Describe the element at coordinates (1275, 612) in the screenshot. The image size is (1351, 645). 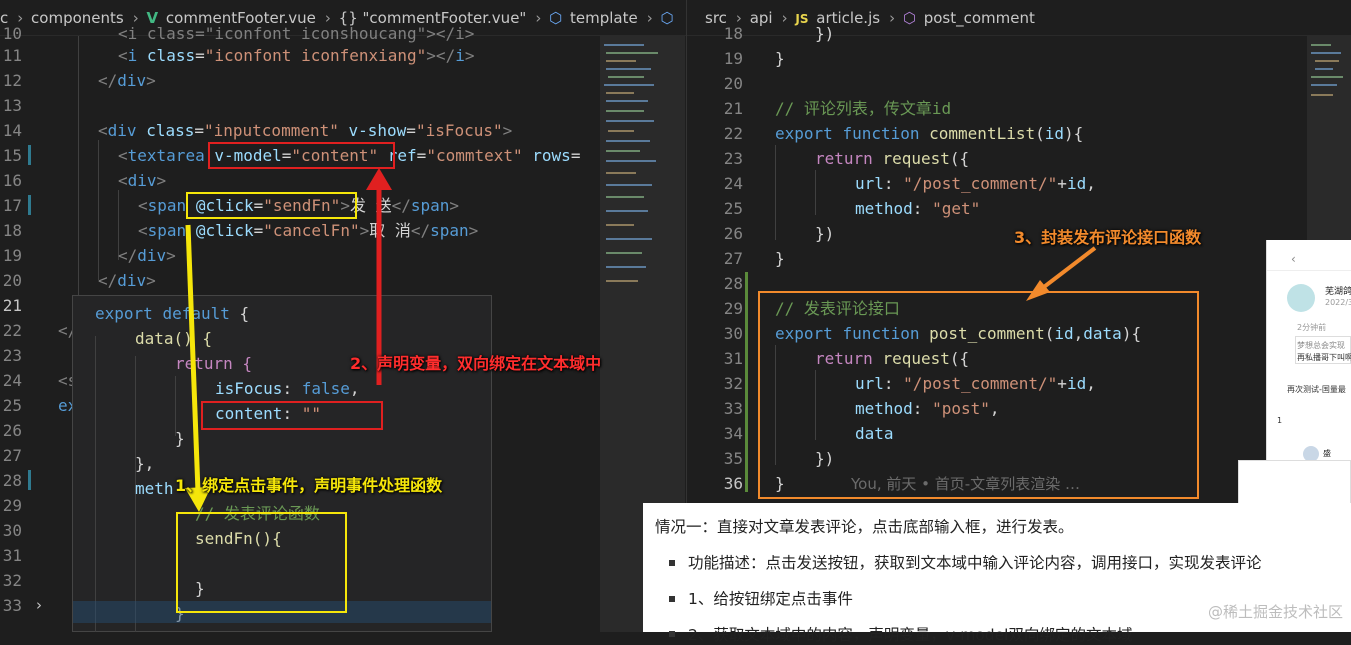
I see `watermark: @稀土掘金技术社区` at that location.